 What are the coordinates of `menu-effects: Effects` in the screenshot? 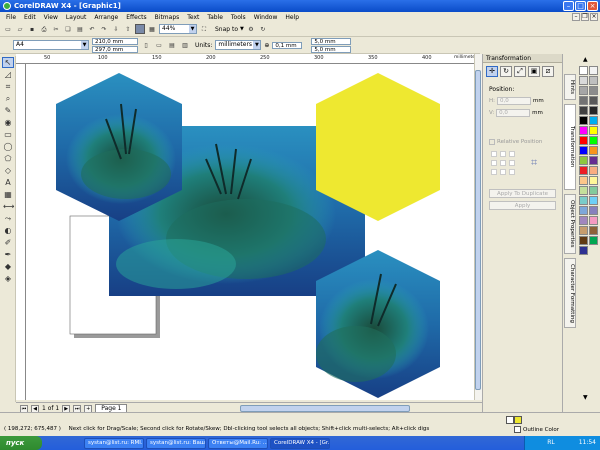 It's located at (136, 17).